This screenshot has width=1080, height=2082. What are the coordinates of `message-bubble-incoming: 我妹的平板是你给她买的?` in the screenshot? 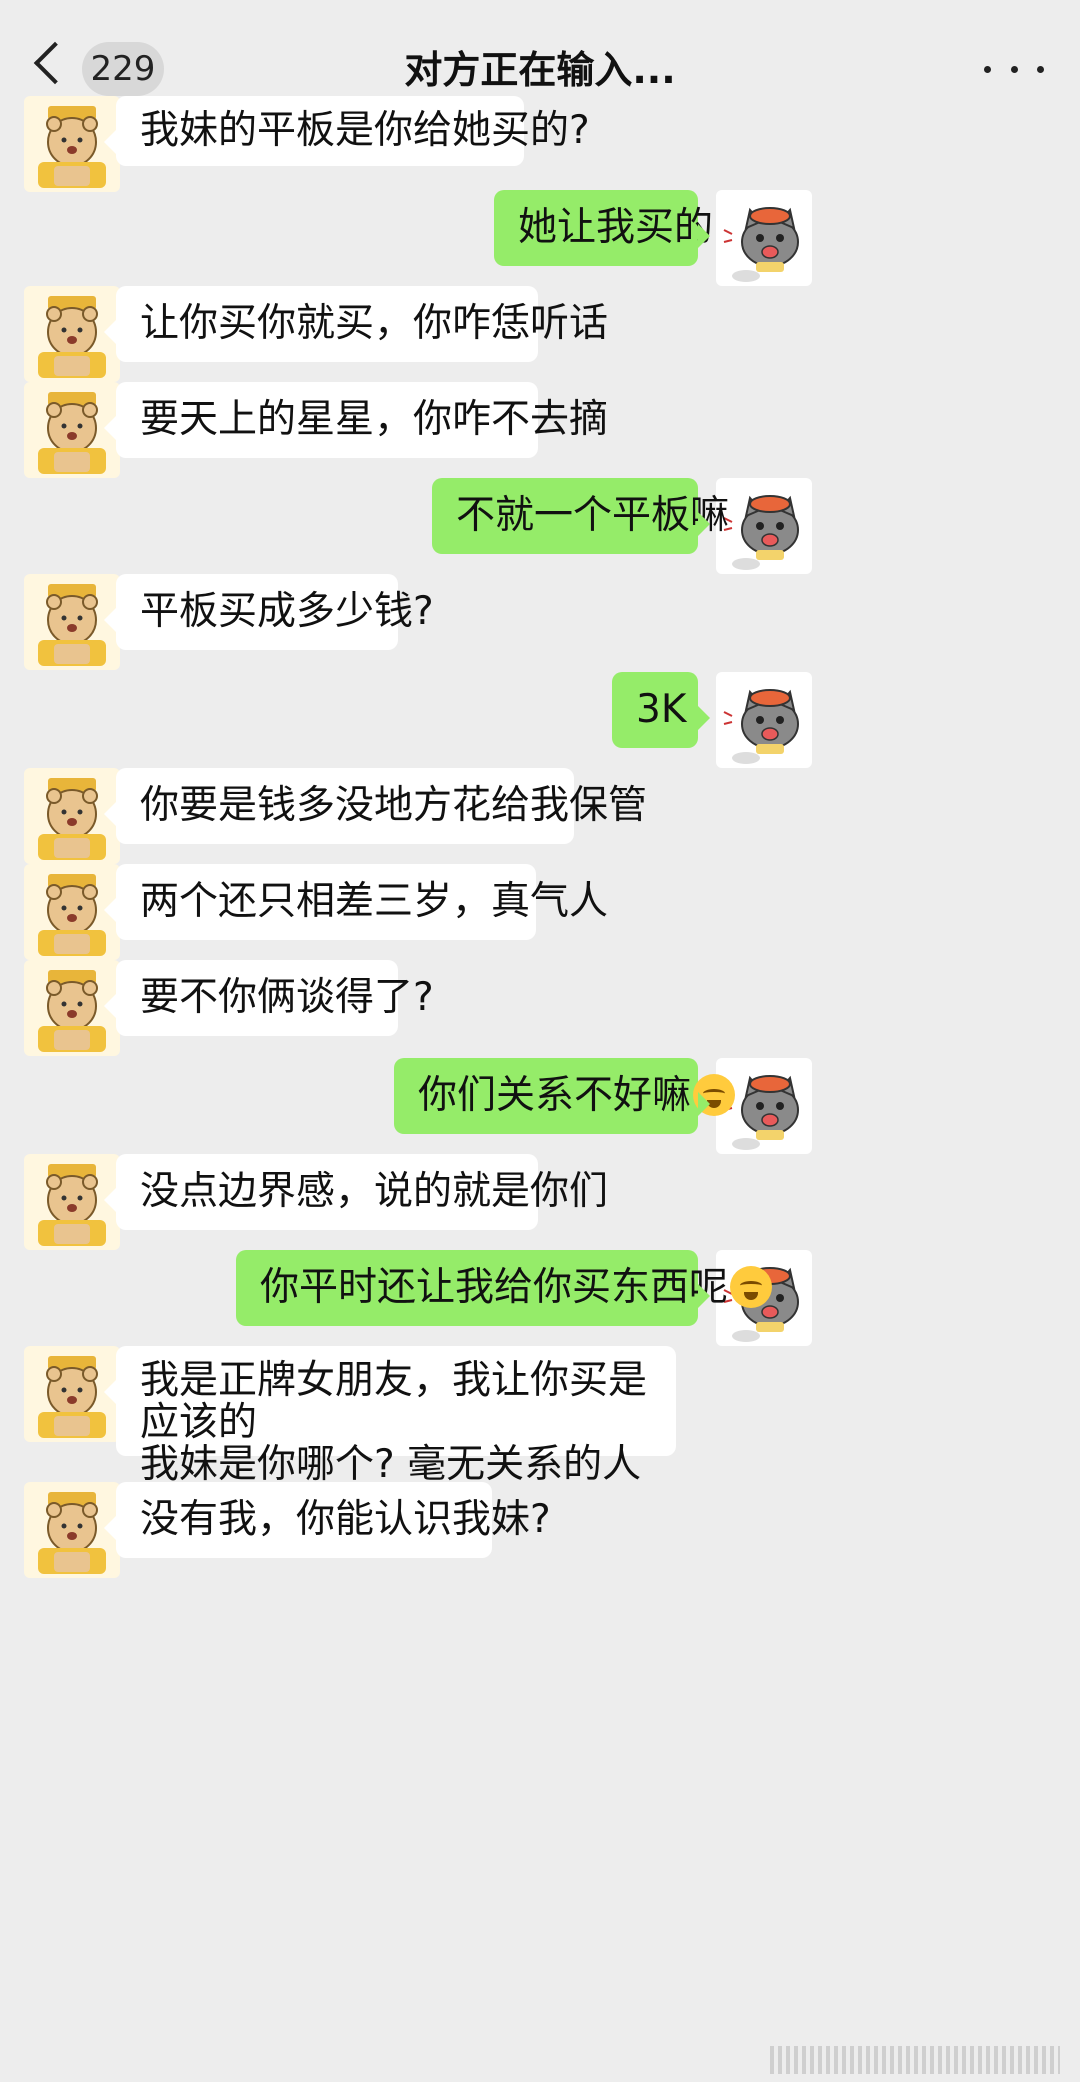 It's located at (347, 131).